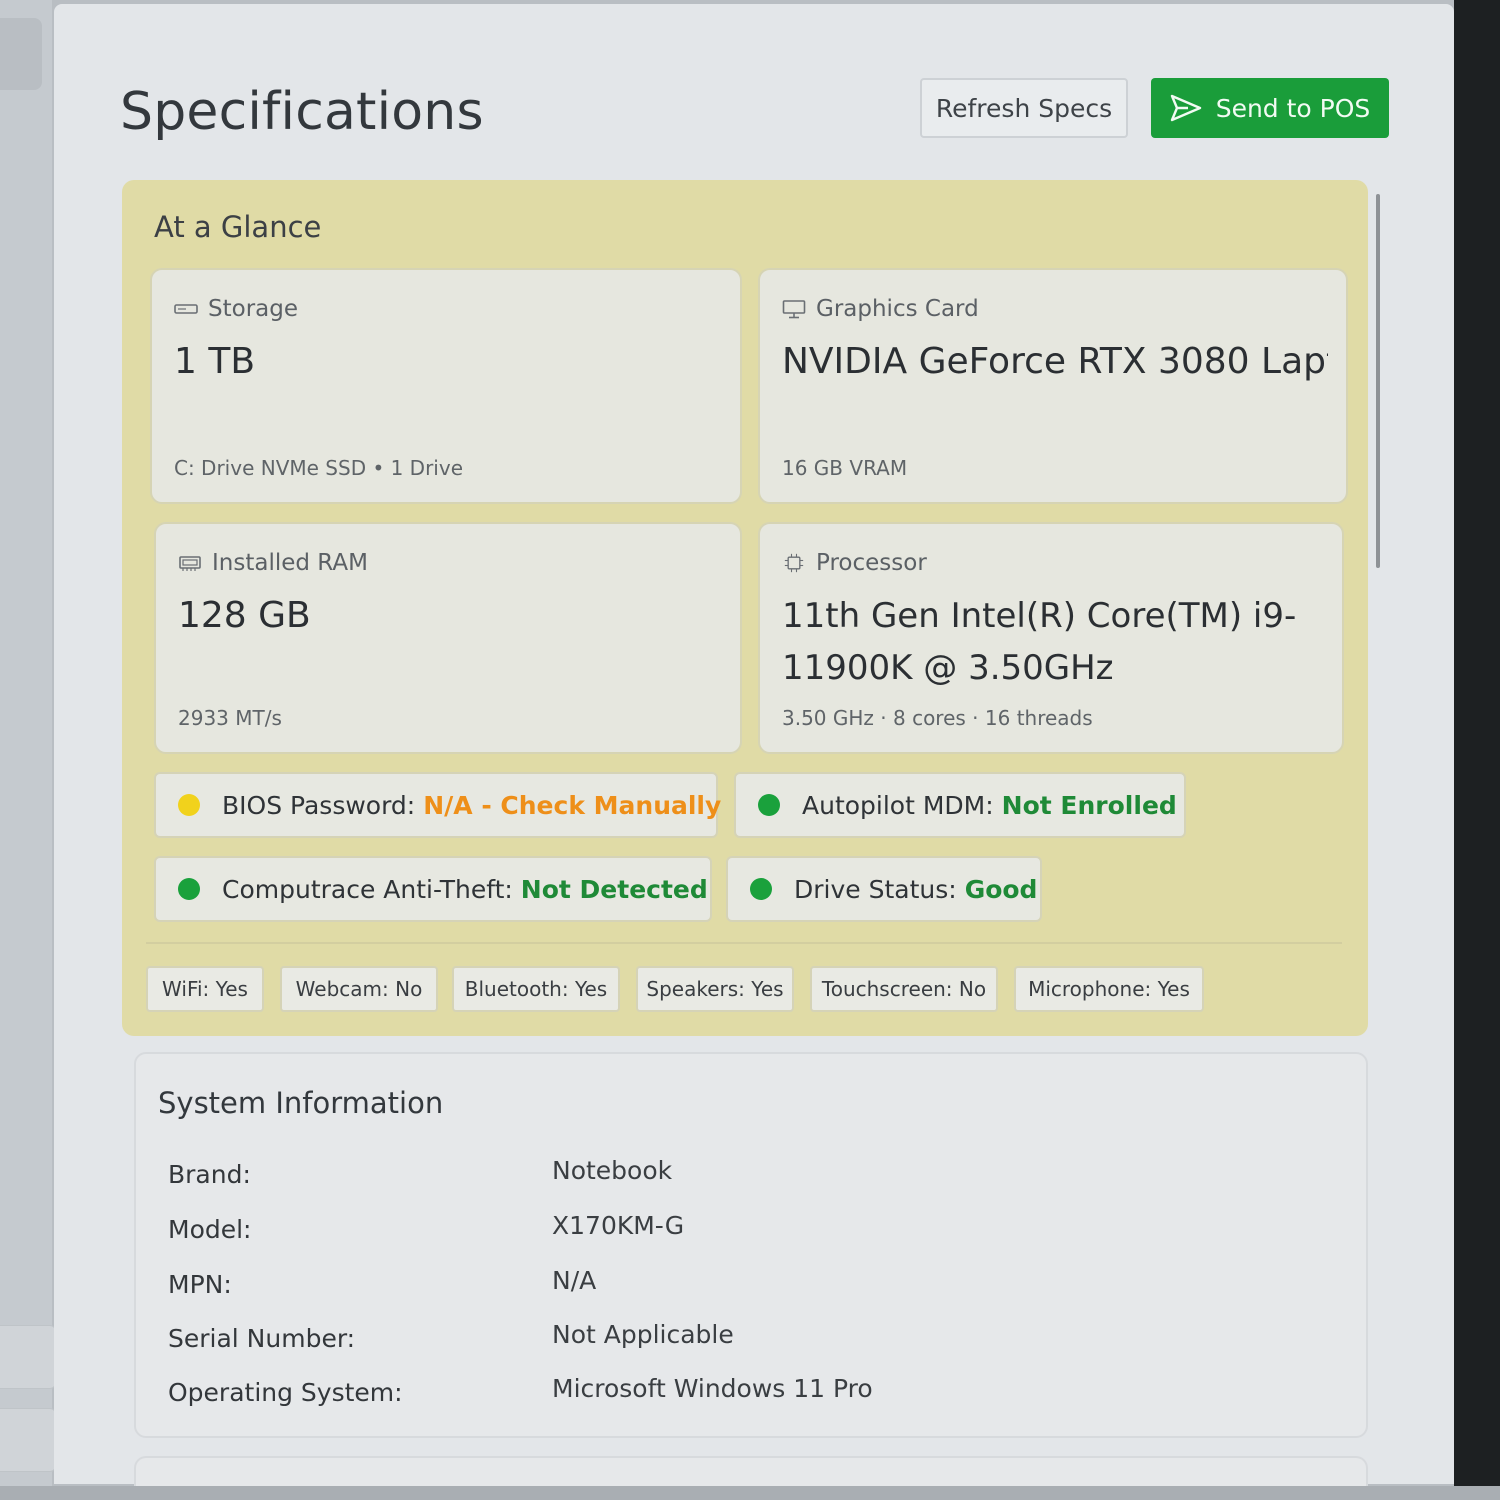 This screenshot has width=1500, height=1500. What do you see at coordinates (21, 54) in the screenshot?
I see `background-app-tab` at bounding box center [21, 54].